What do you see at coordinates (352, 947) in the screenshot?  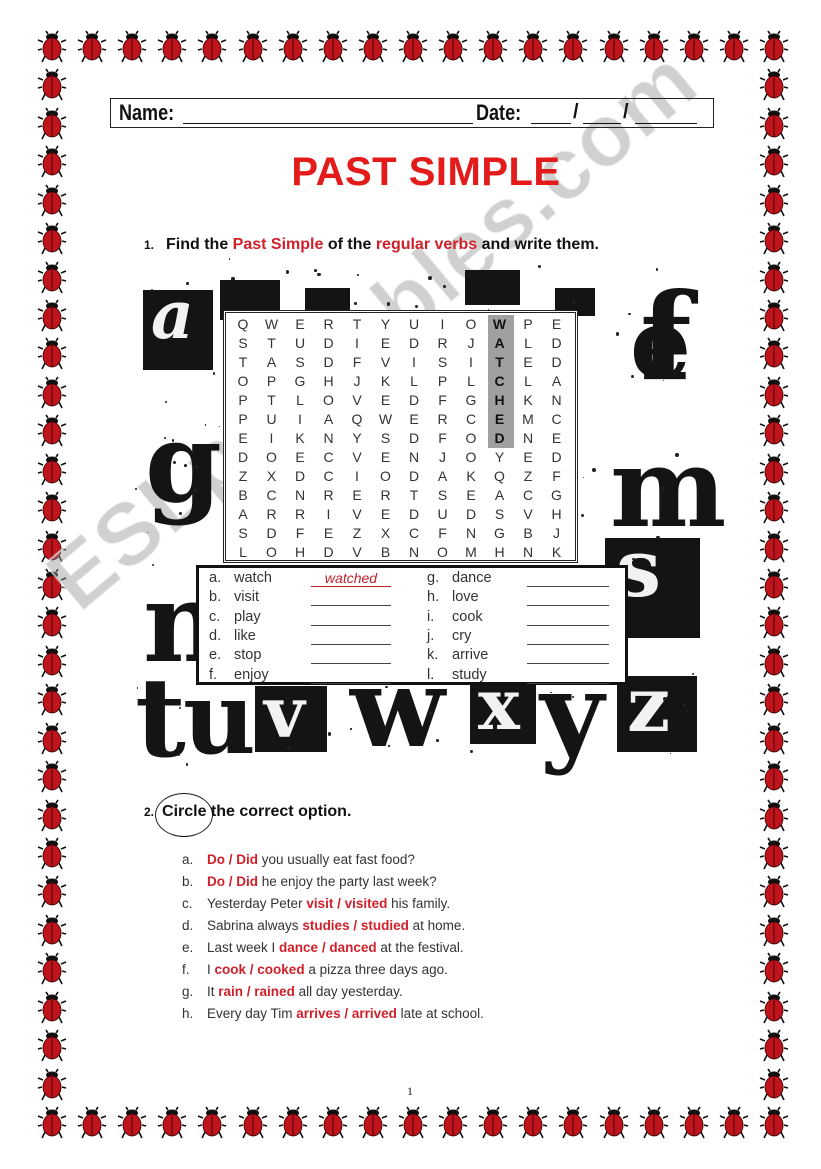 I see `option-b: danced` at bounding box center [352, 947].